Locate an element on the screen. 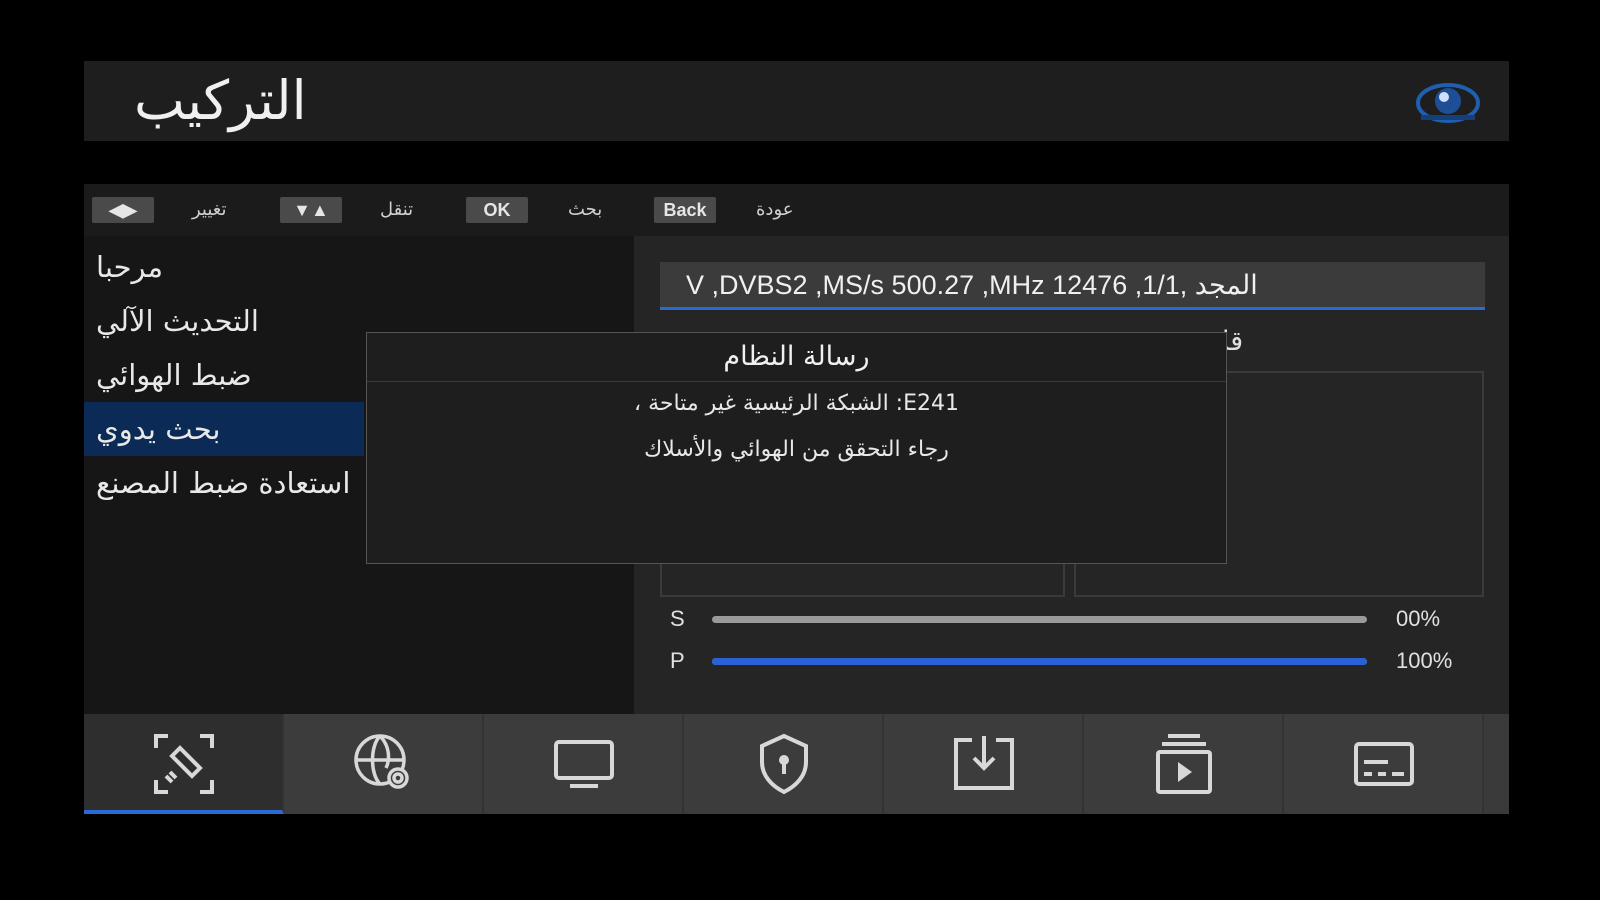  strength-bar is located at coordinates (1039, 619).